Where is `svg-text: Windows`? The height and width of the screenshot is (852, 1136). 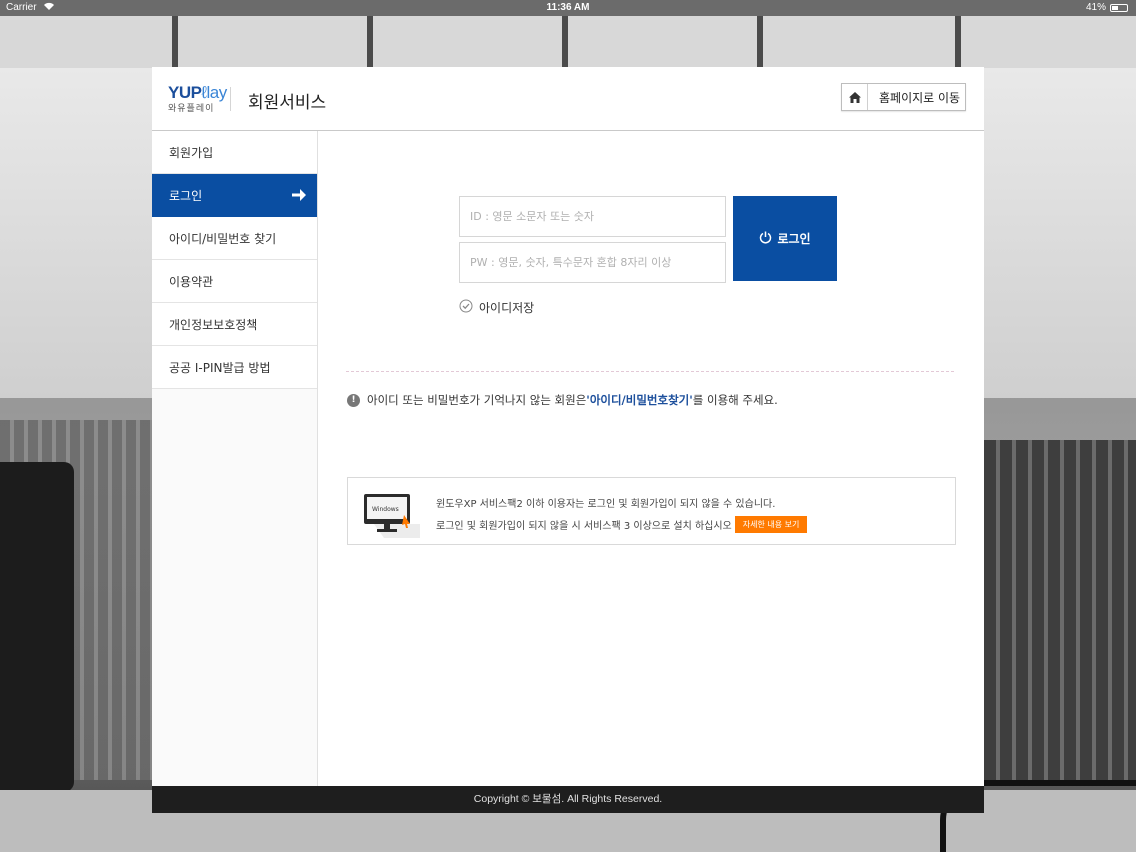 svg-text: Windows is located at coordinates (385, 509).